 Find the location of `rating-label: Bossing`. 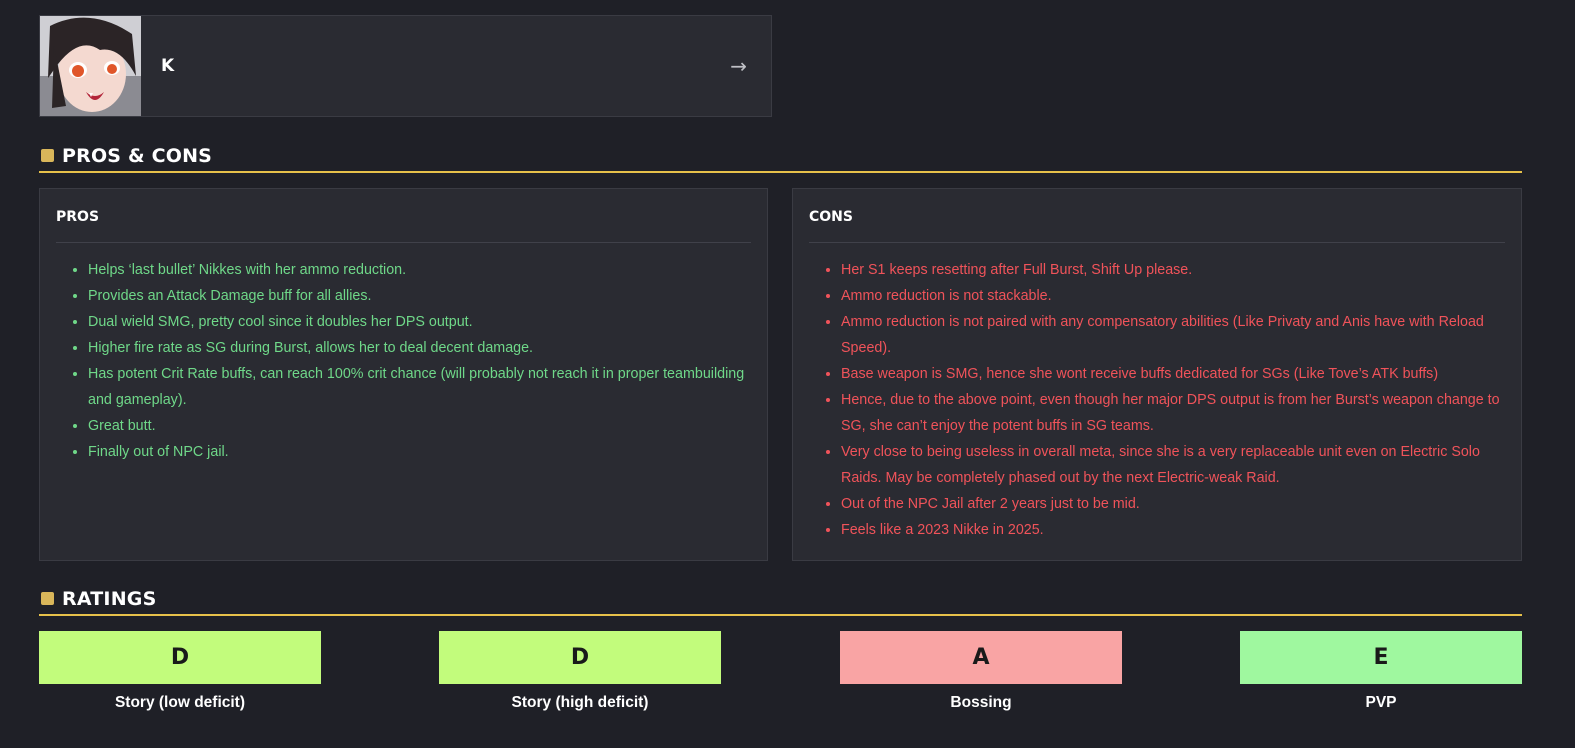

rating-label: Bossing is located at coordinates (981, 702).